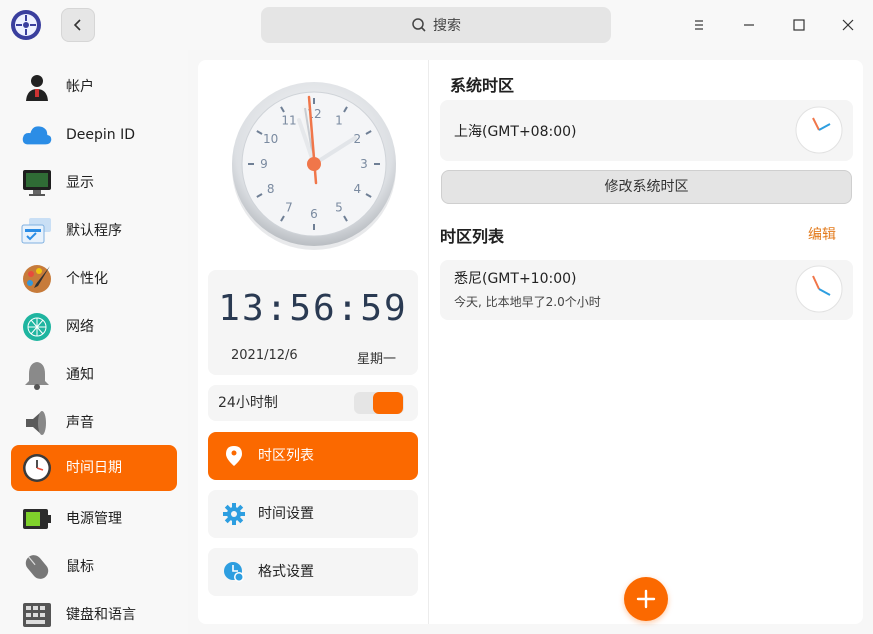 The image size is (873, 634). Describe the element at coordinates (248, 403) in the screenshot. I see `hour24-label: 24小时制` at that location.